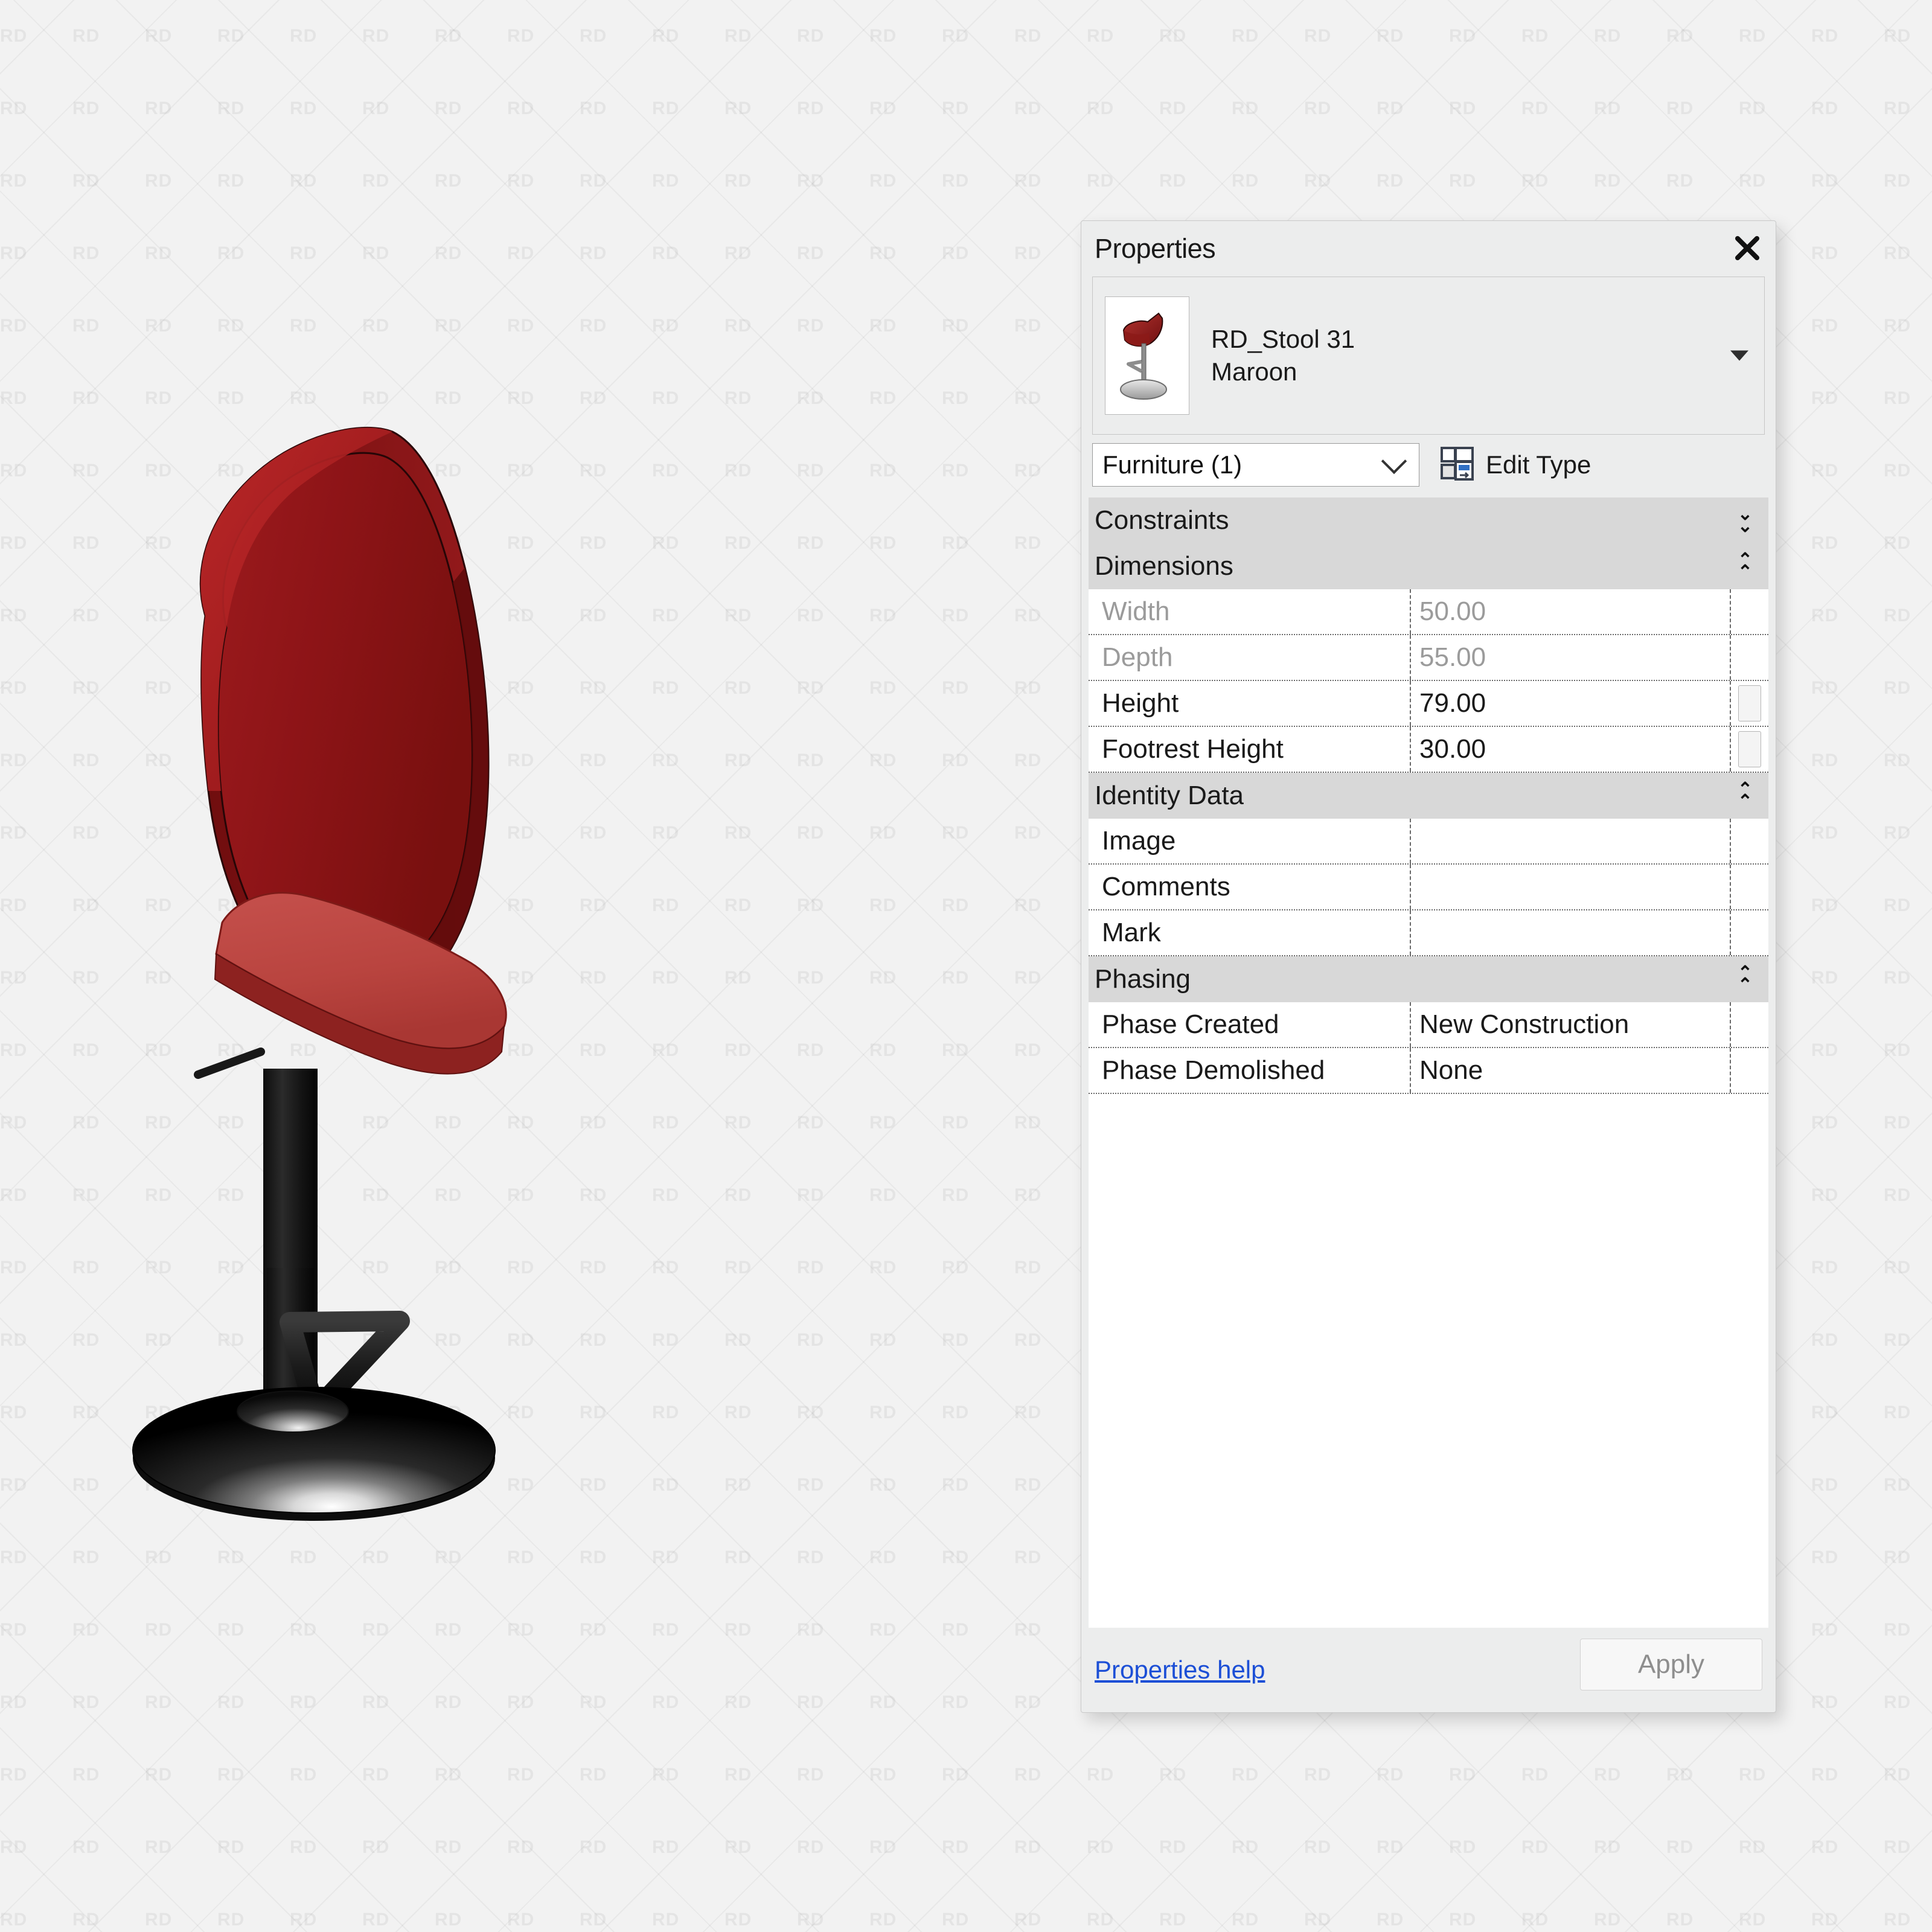 The height and width of the screenshot is (1932, 1932). I want to click on table-row: Phase Demolished None, so click(1429, 1071).